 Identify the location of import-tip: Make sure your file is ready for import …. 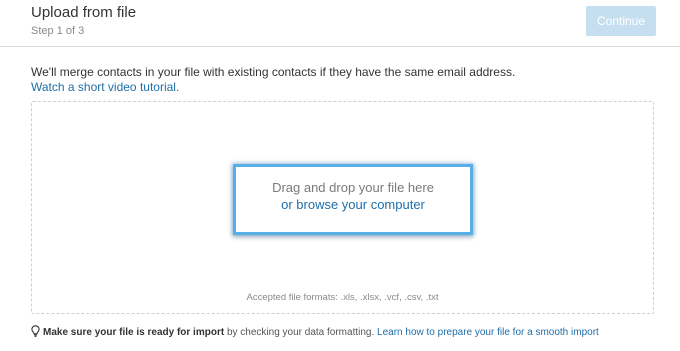
(315, 332).